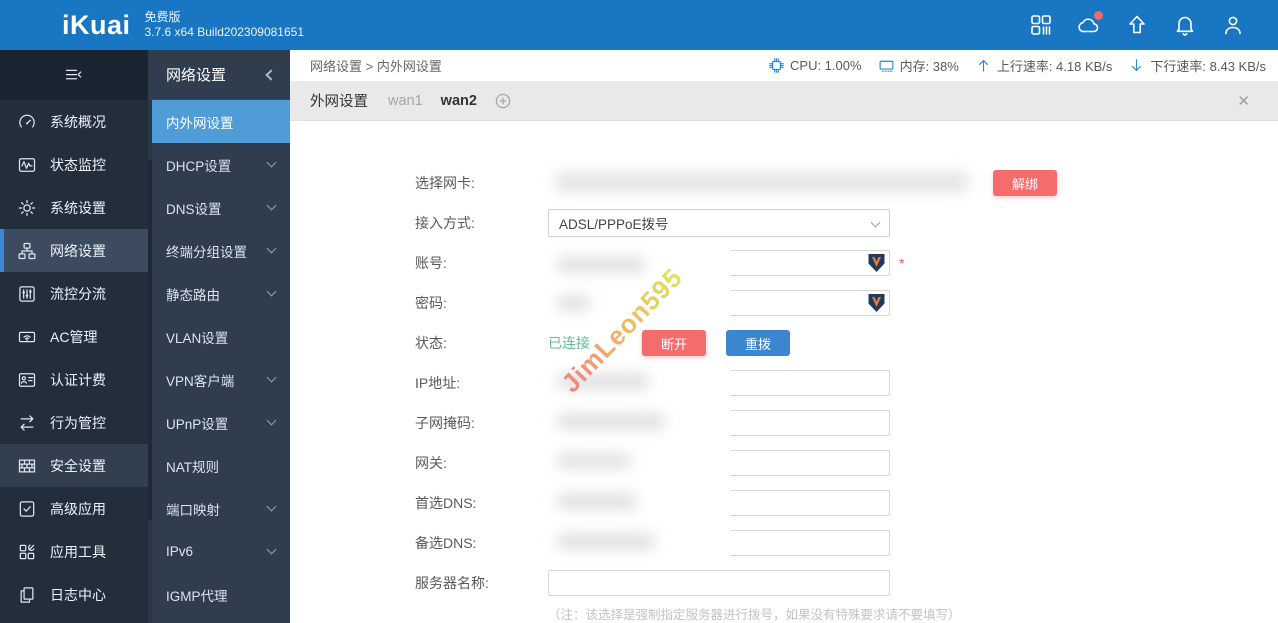 Image resolution: width=1278 pixels, height=623 pixels. What do you see at coordinates (199, 166) in the screenshot?
I see `submenu-item-label: DHCP设置` at bounding box center [199, 166].